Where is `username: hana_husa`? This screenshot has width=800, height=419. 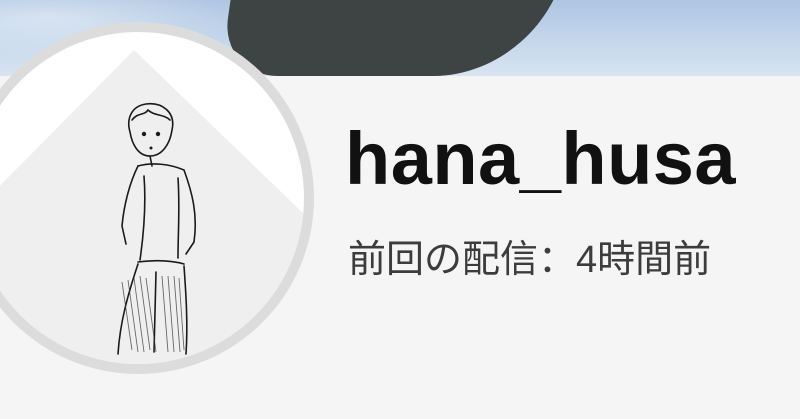 username: hana_husa is located at coordinates (541, 158).